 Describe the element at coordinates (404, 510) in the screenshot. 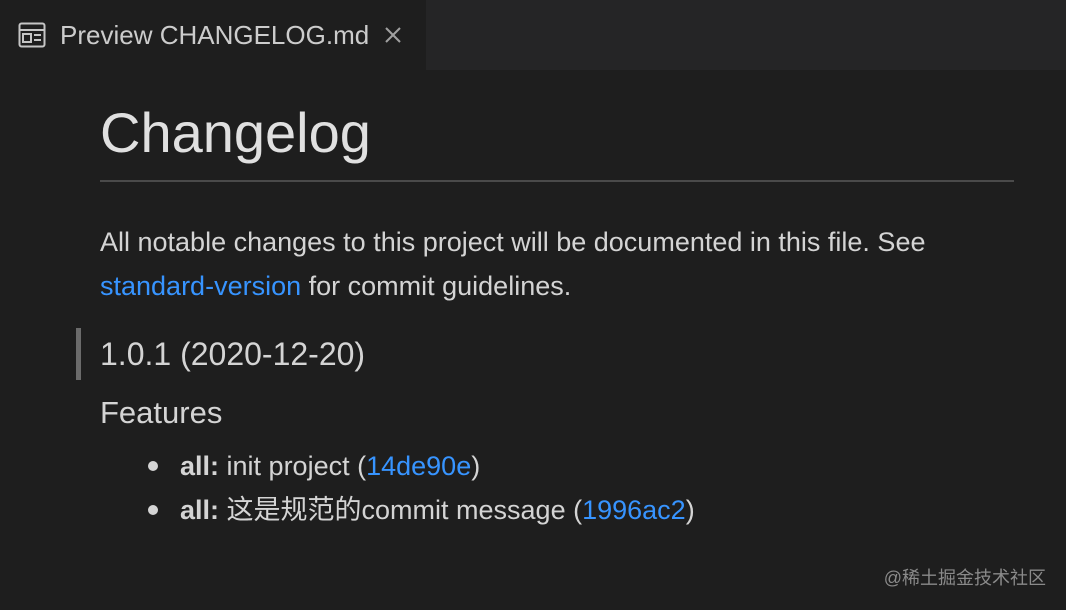

I see `commit-message: 这是规范的commit message (` at that location.